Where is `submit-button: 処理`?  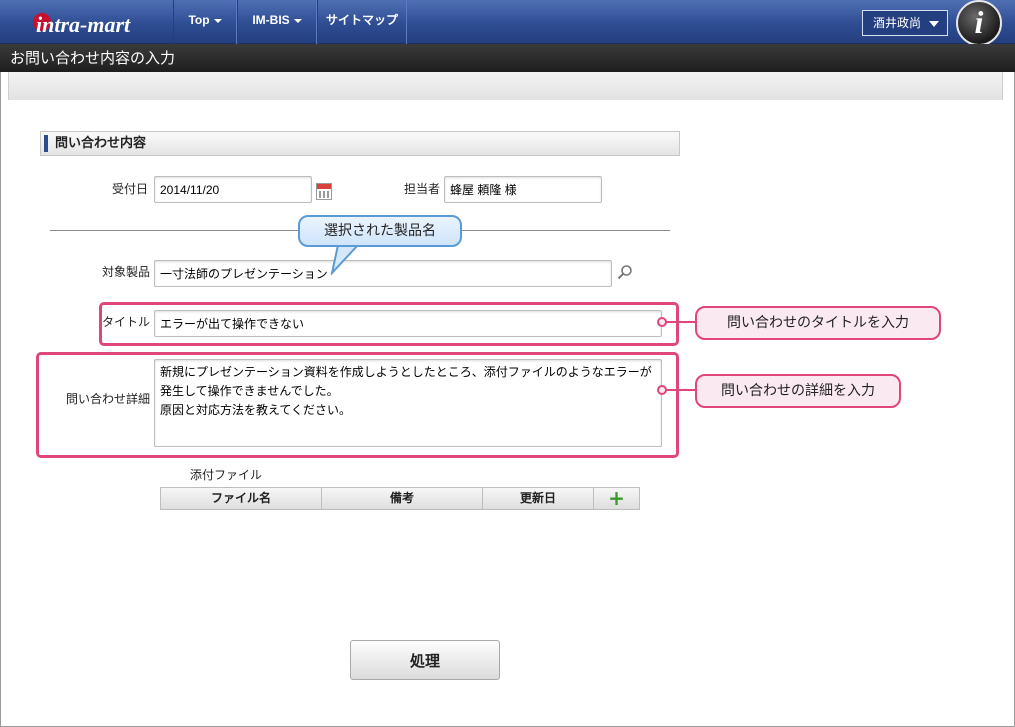 submit-button: 処理 is located at coordinates (425, 660).